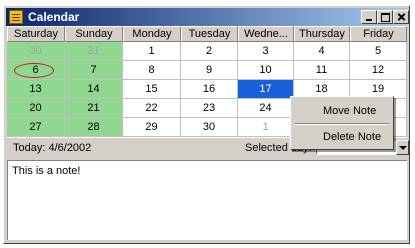  I want to click on title-bar: Calendar, so click(207, 17).